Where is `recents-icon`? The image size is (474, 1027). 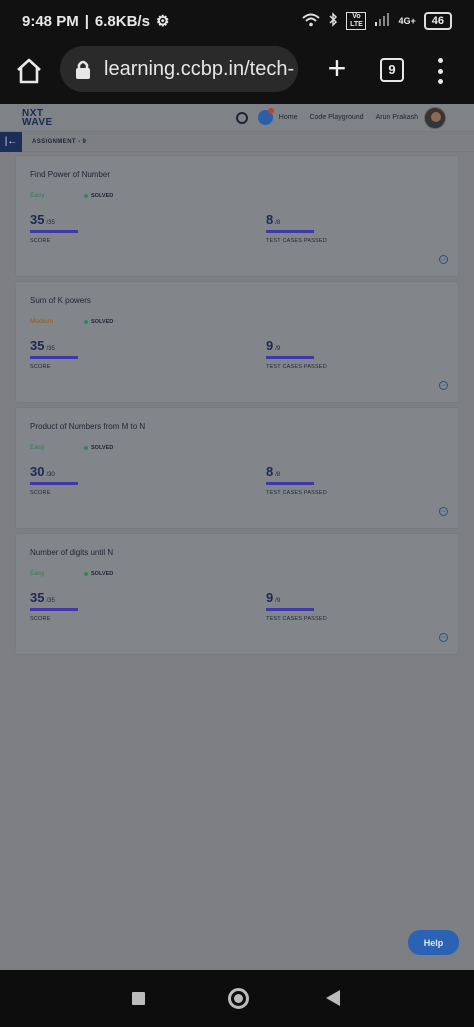 recents-icon is located at coordinates (138, 998).